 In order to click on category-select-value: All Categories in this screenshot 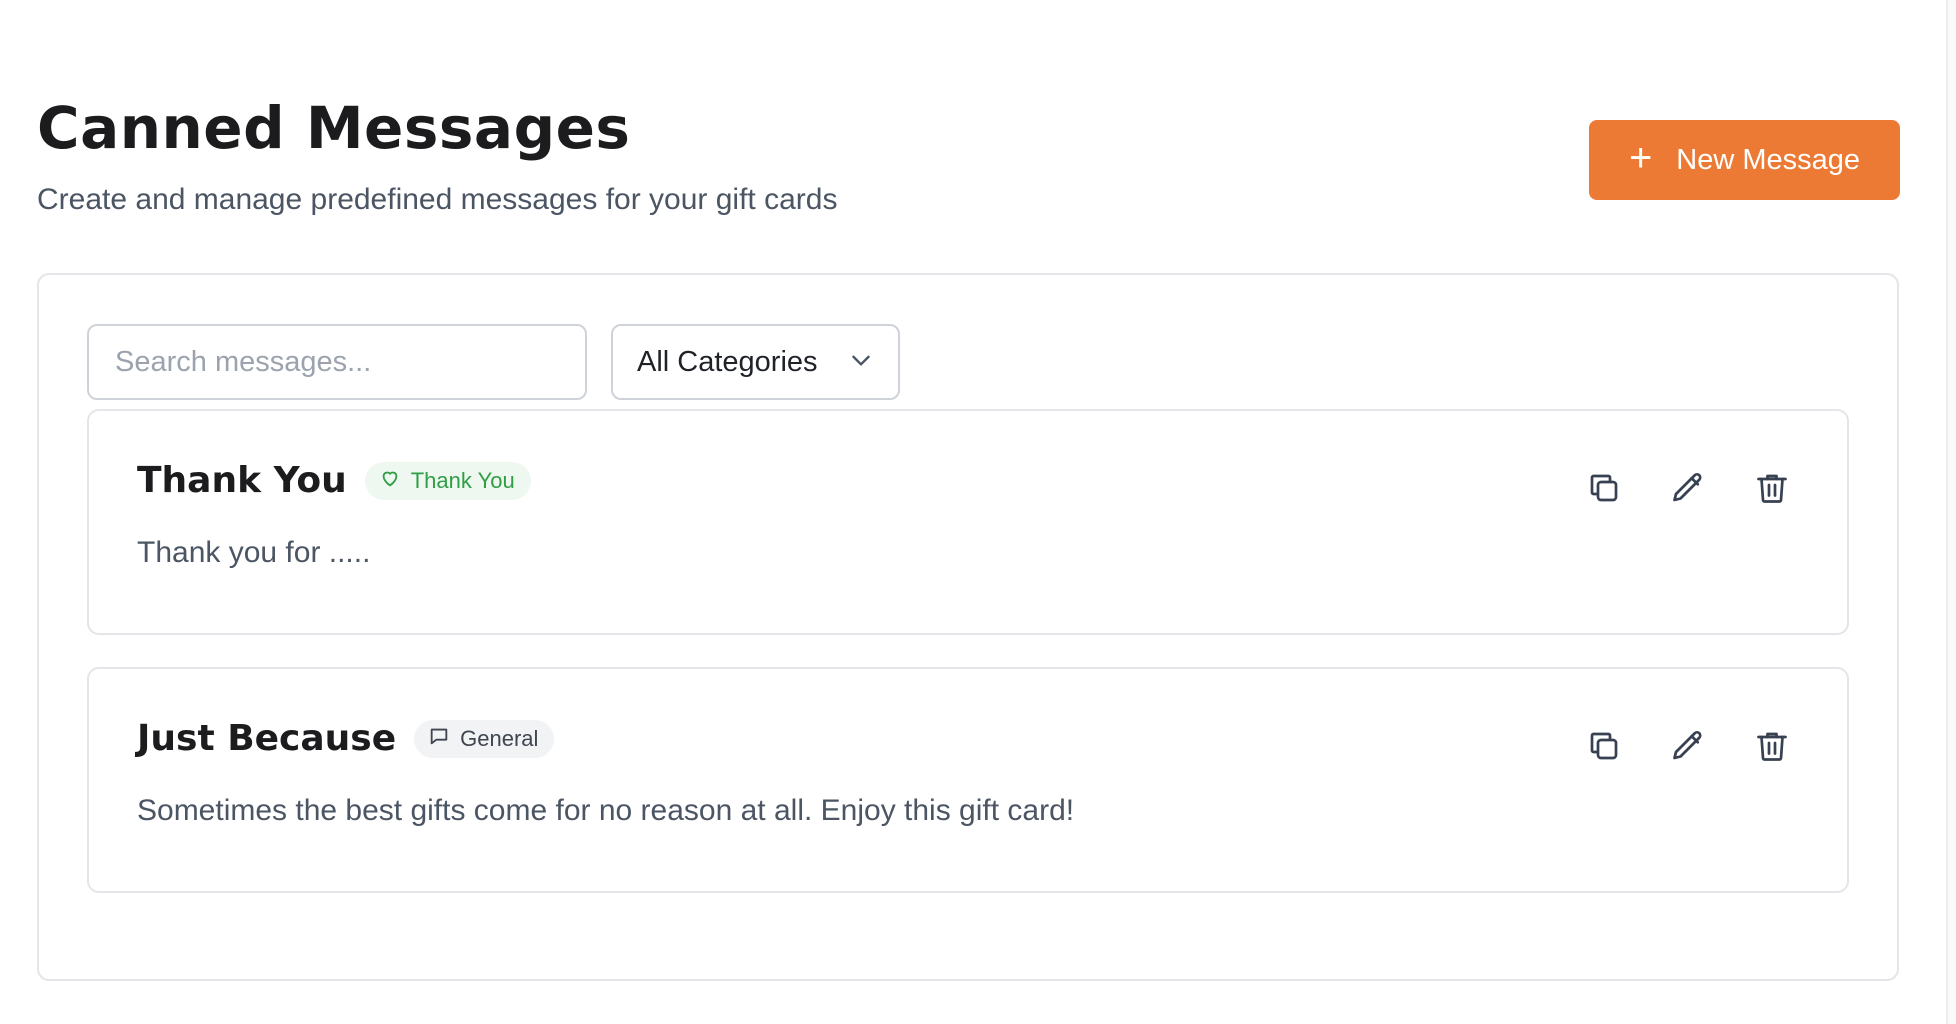, I will do `click(727, 361)`.